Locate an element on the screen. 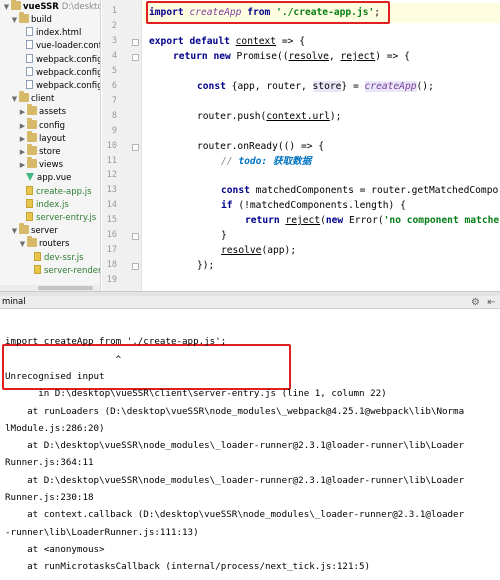  code-line-11: // todo: 获取数据 is located at coordinates (266, 162).